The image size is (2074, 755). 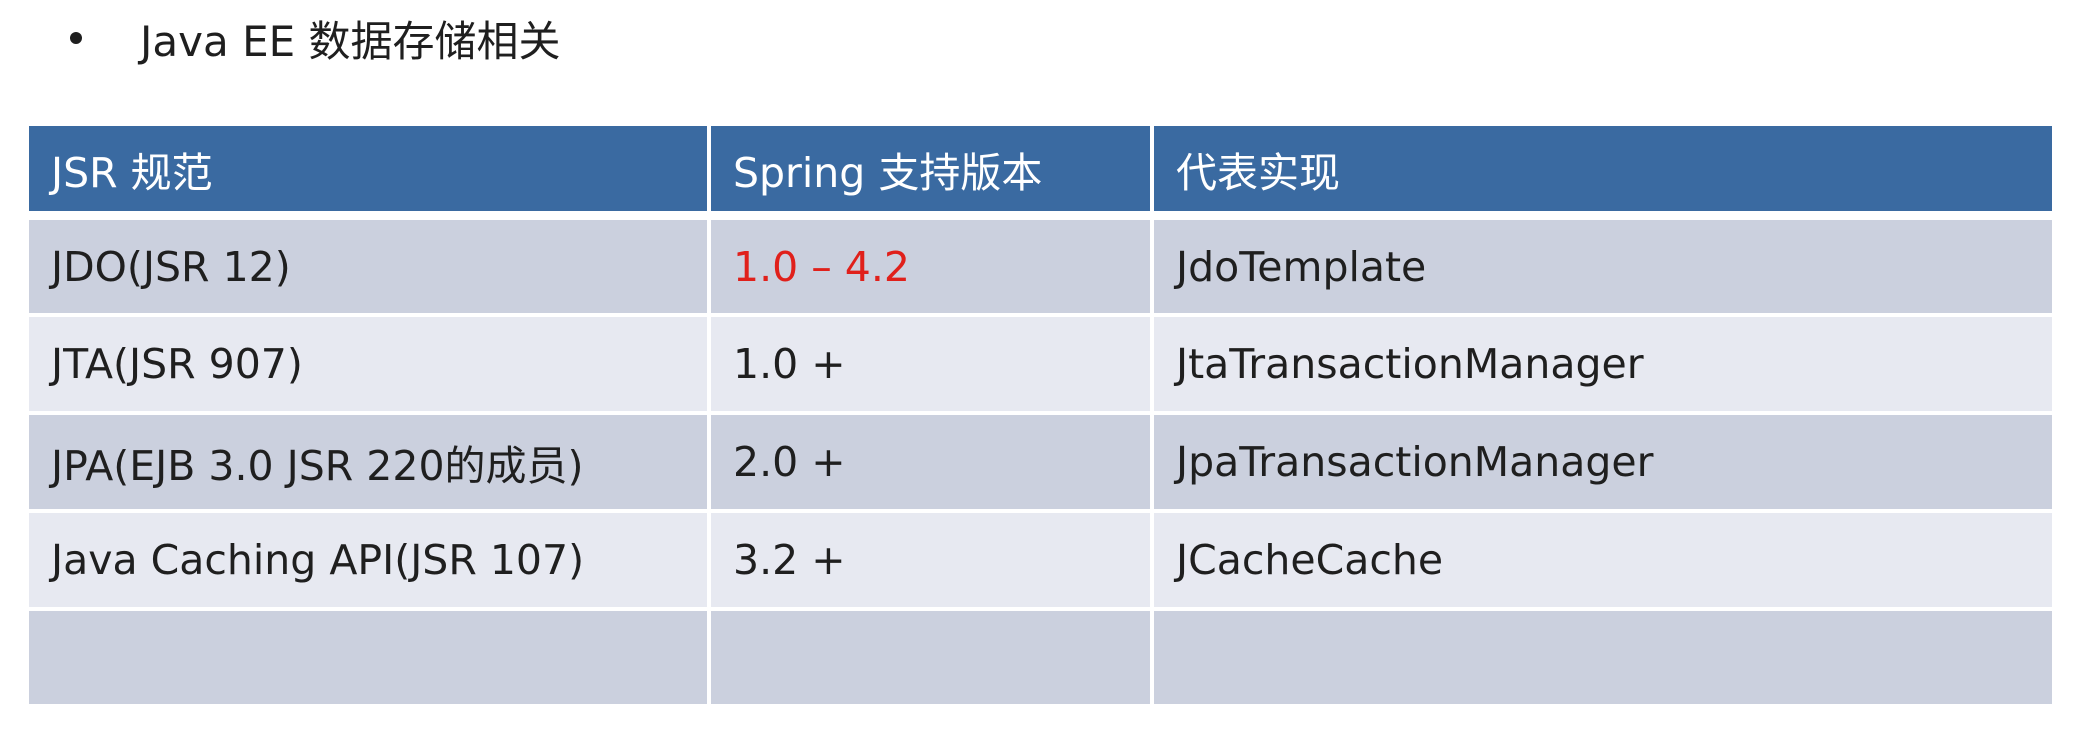 I want to click on table-cell: JDO(JSR 12), so click(x=370, y=268).